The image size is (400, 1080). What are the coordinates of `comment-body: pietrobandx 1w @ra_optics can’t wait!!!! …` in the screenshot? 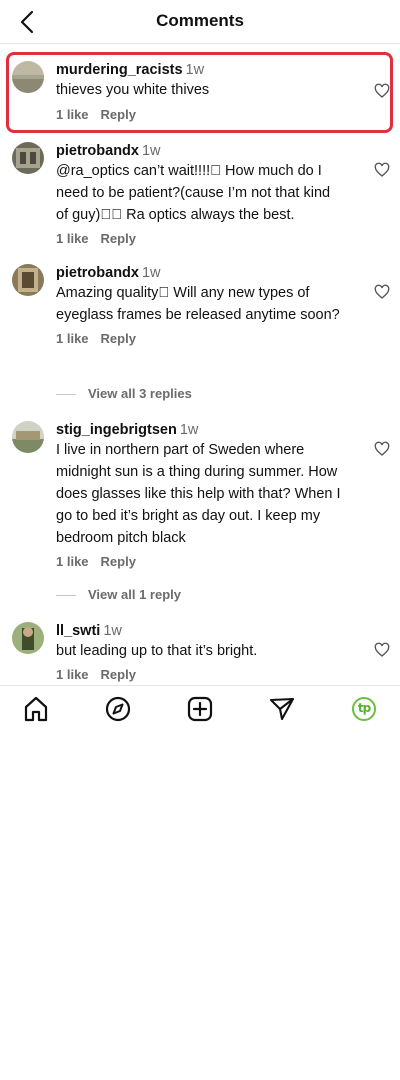 It's located at (201, 194).